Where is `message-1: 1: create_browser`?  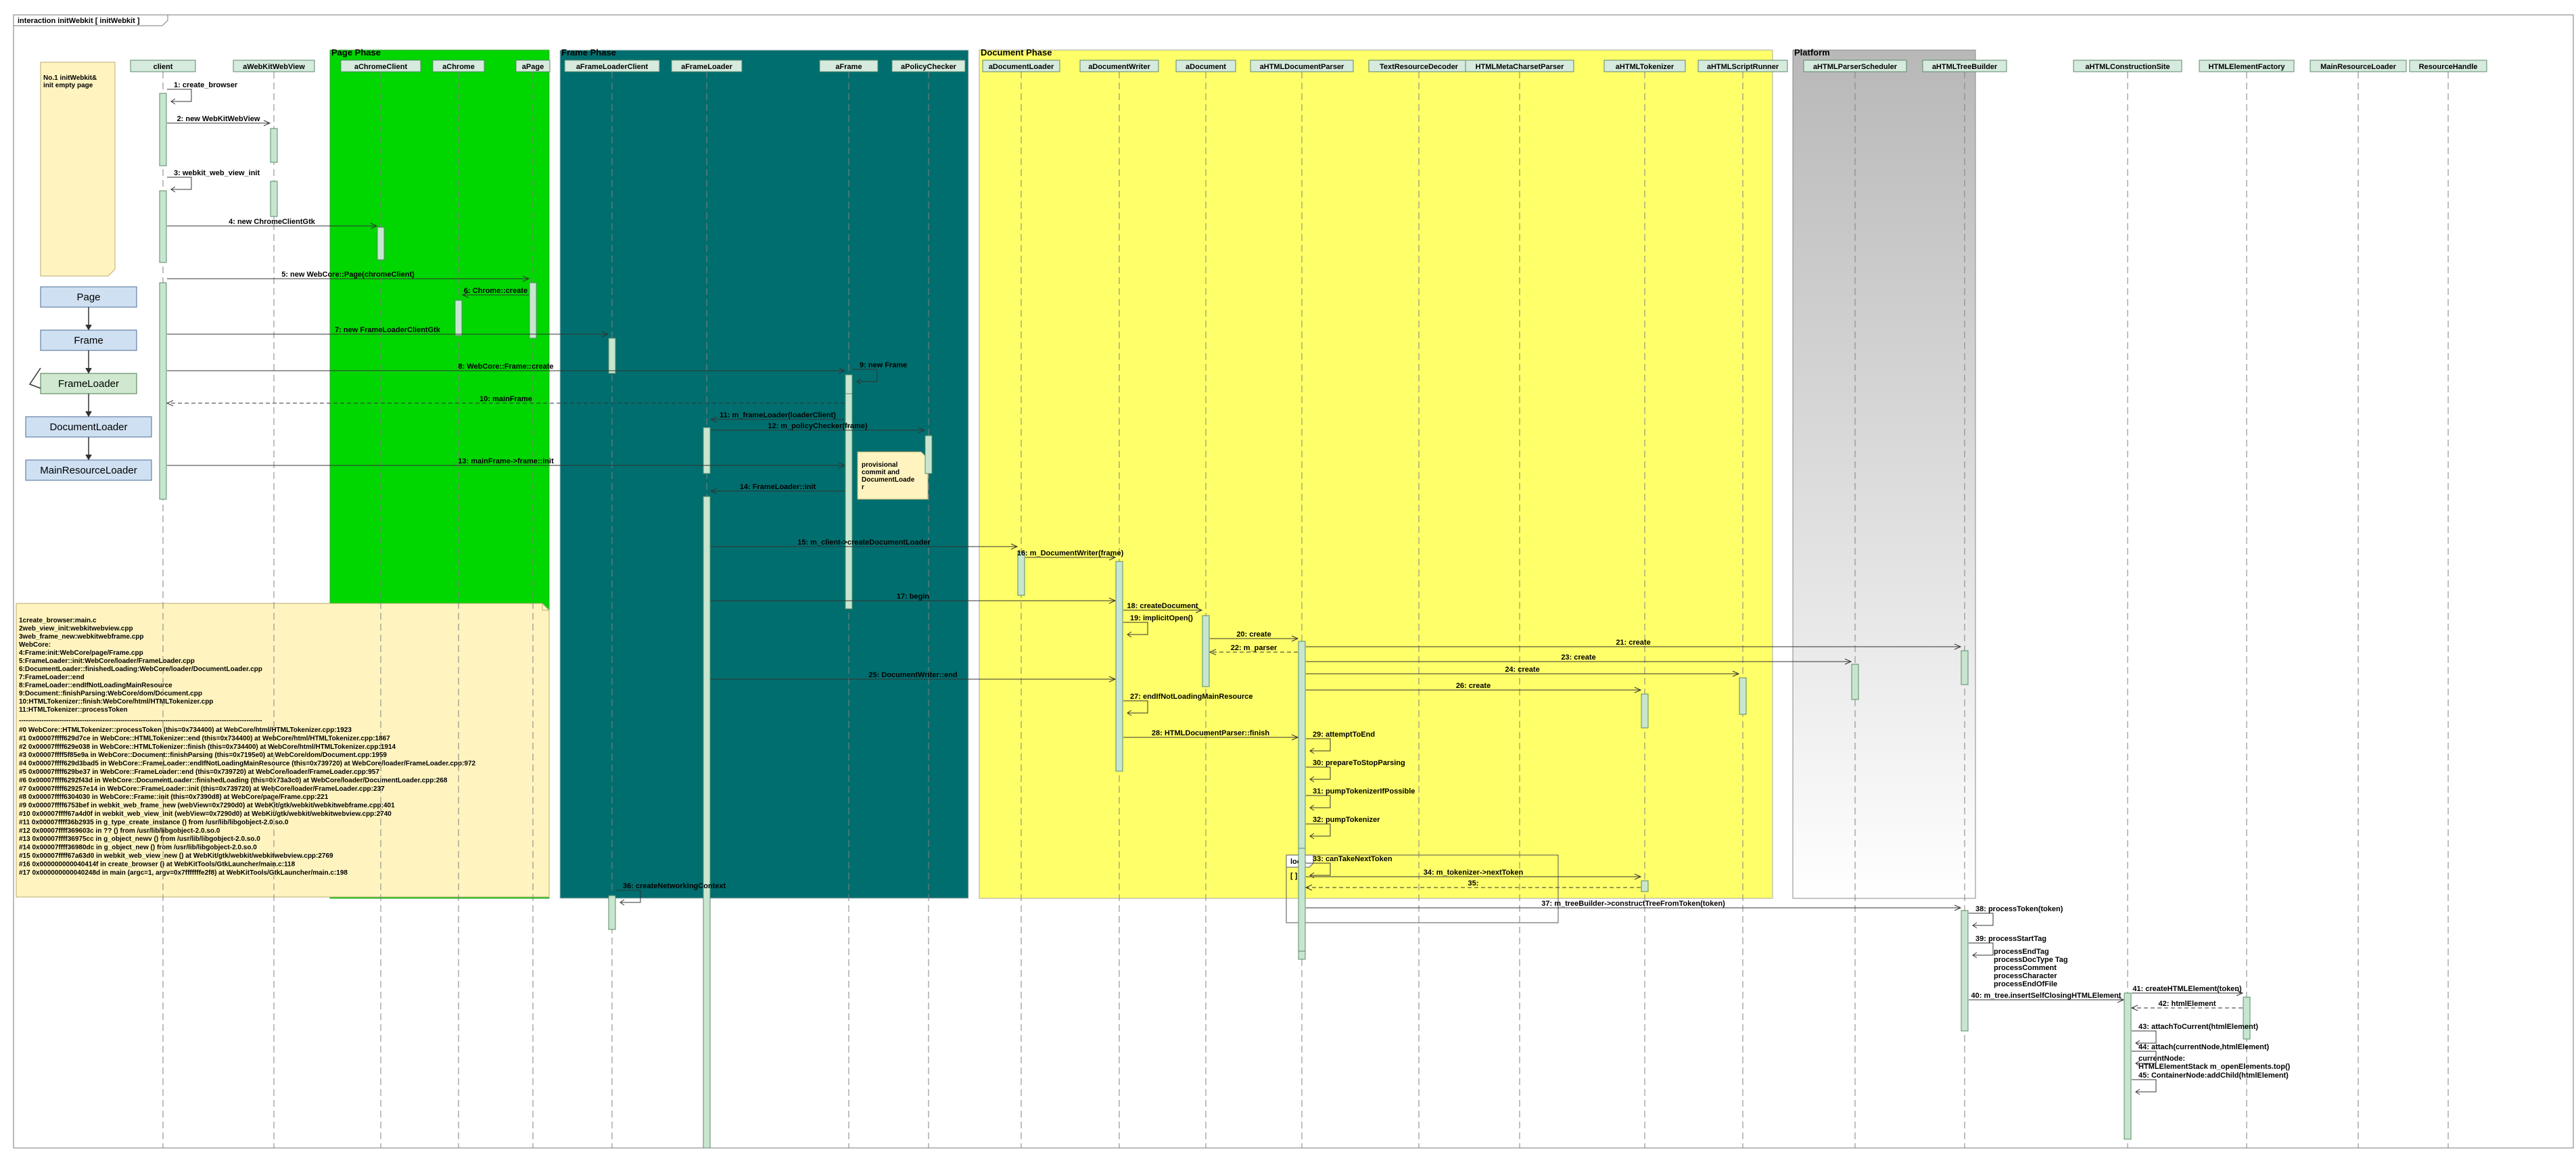 message-1: 1: create_browser is located at coordinates (202, 93).